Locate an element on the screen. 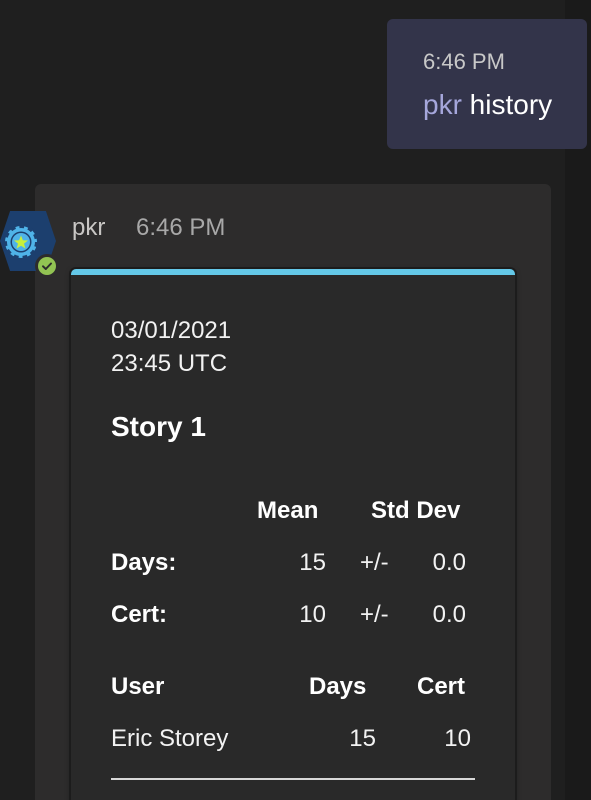 The width and height of the screenshot is (591, 800). check-icon is located at coordinates (47, 266).